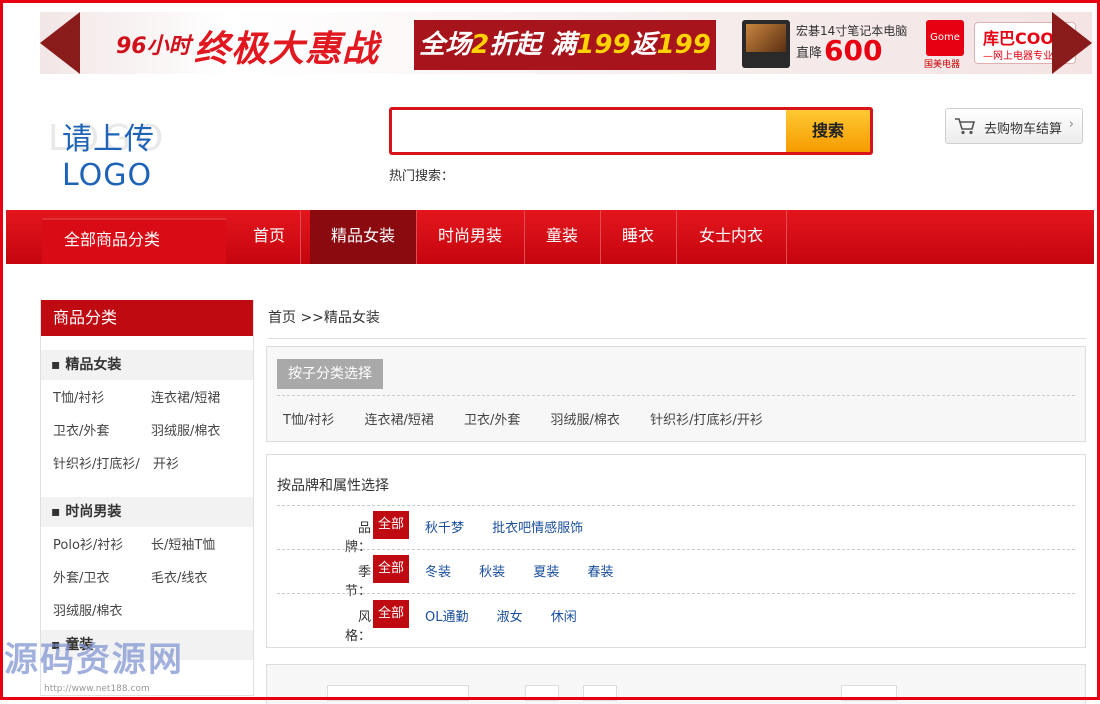 This screenshot has width=1100, height=704. What do you see at coordinates (153, 46) in the screenshot?
I see `banner-hours: 96小时` at bounding box center [153, 46].